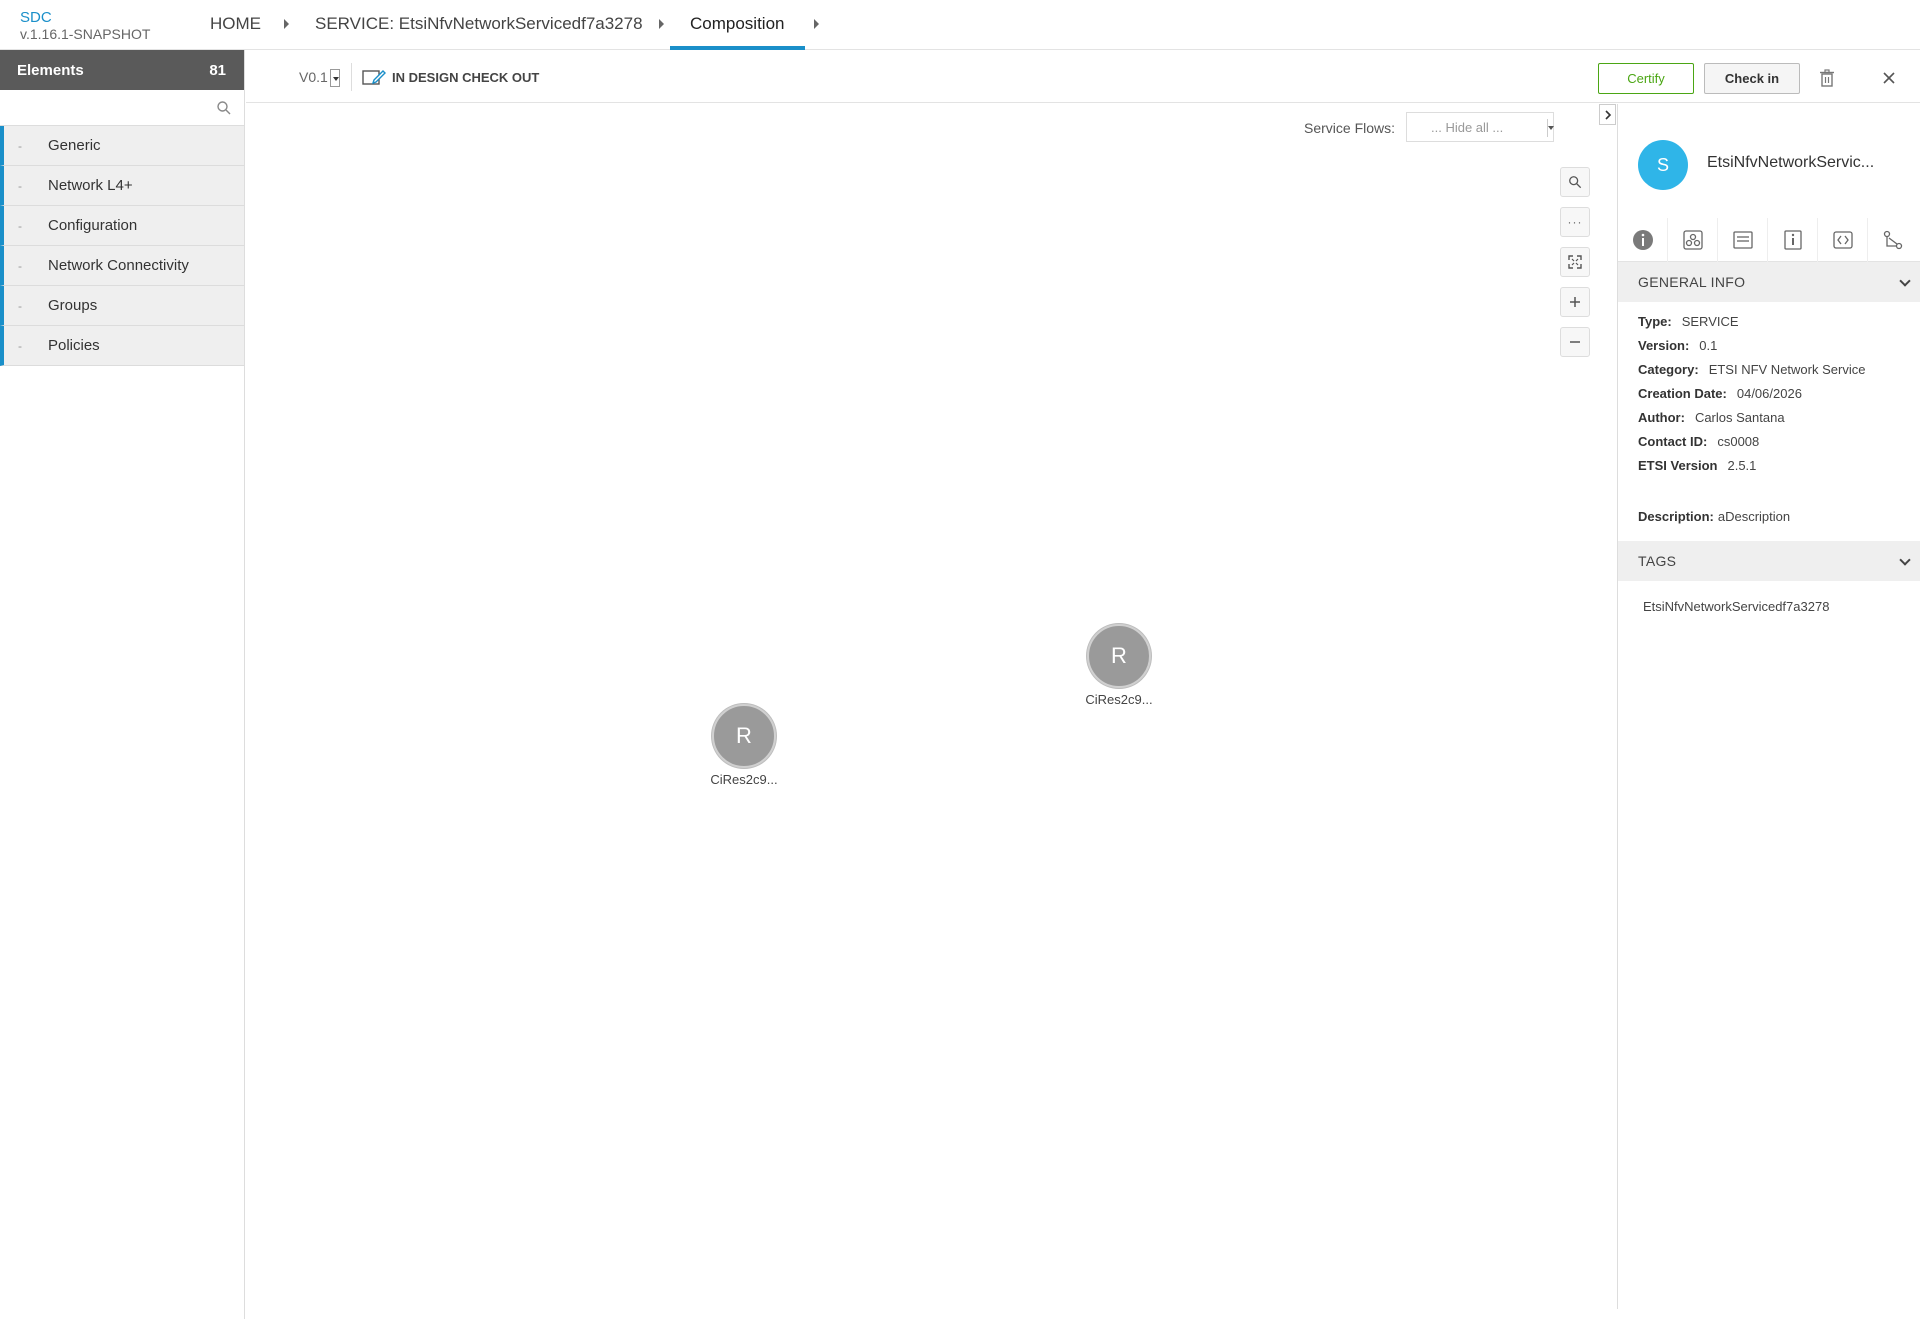 The image size is (1920, 1319). I want to click on palette-group-network-l4: - Network L4+, so click(122, 186).